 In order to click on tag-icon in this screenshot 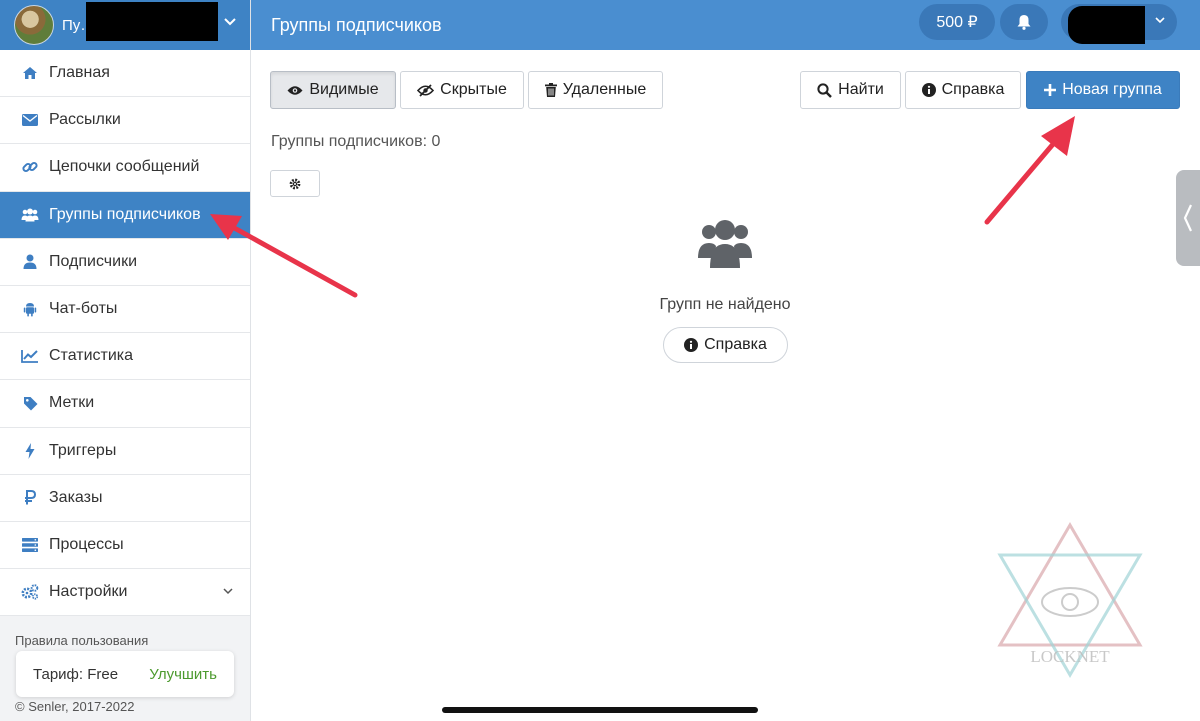, I will do `click(30, 403)`.